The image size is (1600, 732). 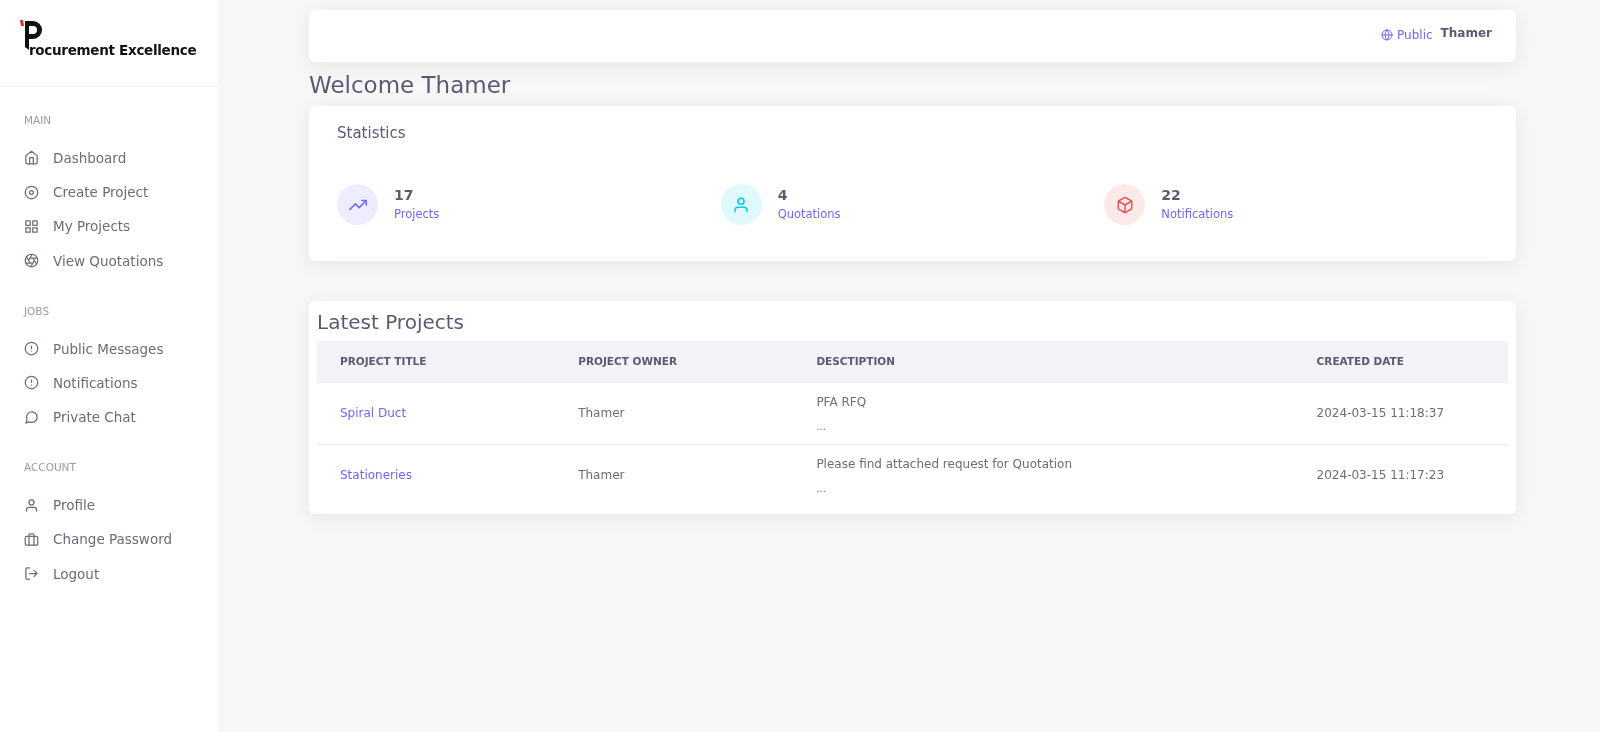 What do you see at coordinates (1466, 33) in the screenshot?
I see `user-name: Thamer` at bounding box center [1466, 33].